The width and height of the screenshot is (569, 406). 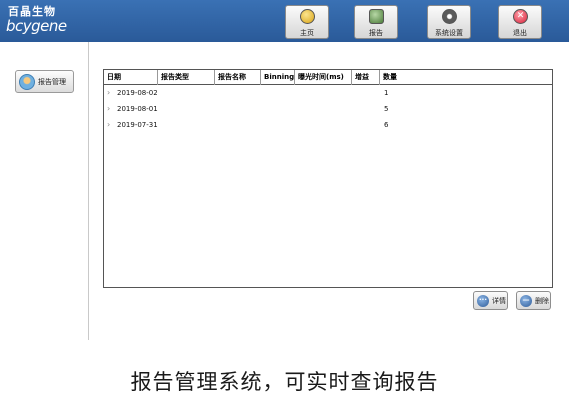 I want to click on sidebar: 报告管理, so click(x=44, y=191).